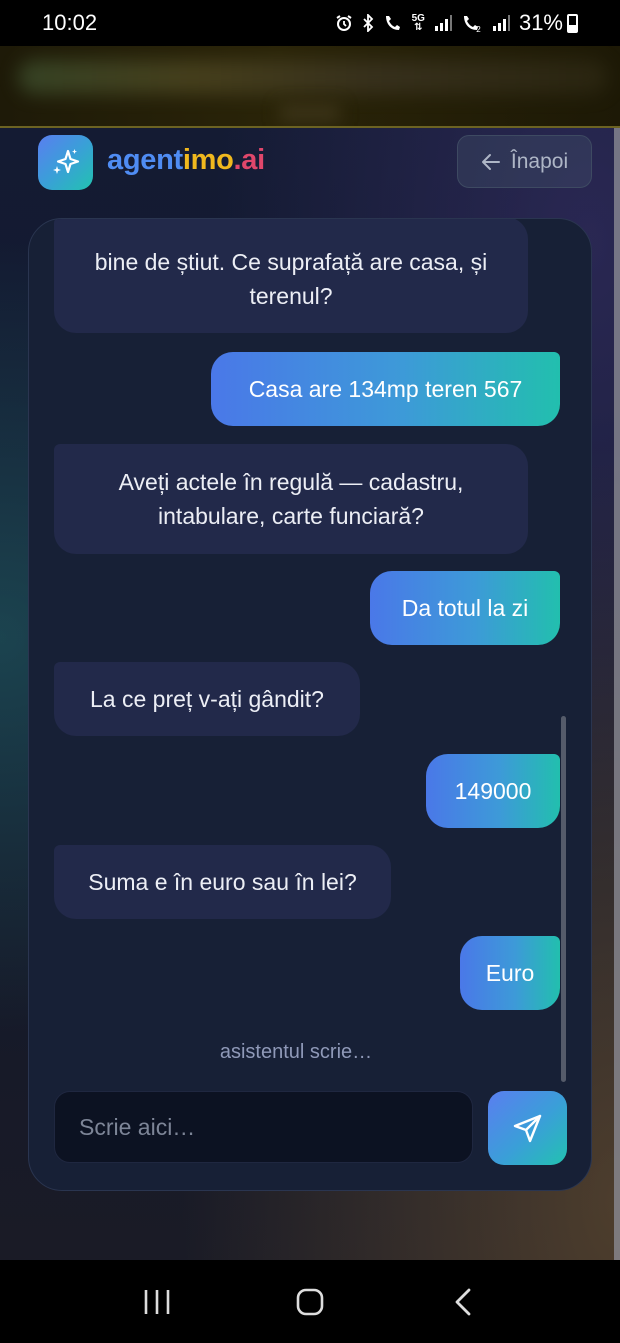 The width and height of the screenshot is (620, 1343). I want to click on message-user: Casa are 134mp teren 567, so click(385, 389).